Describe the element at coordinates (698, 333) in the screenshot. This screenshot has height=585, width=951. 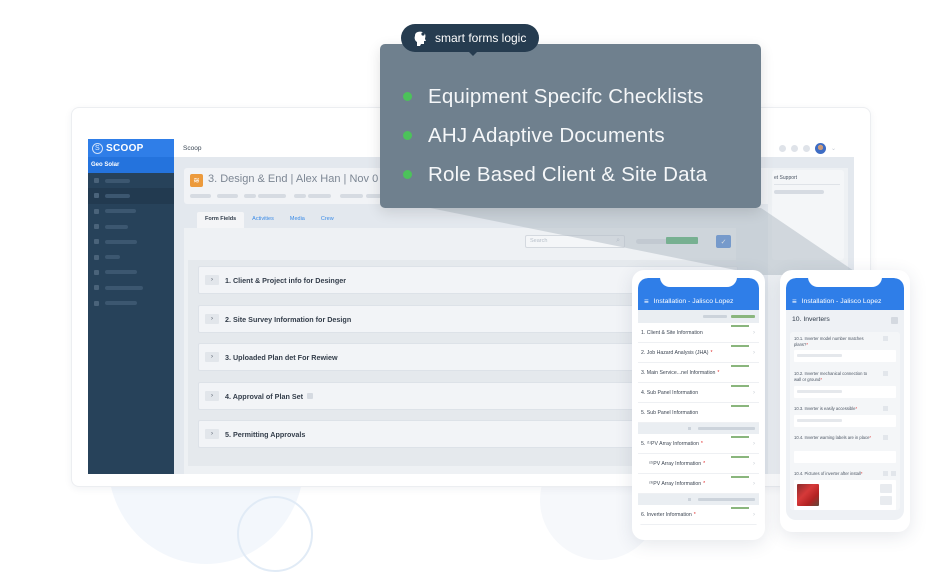
I see `list-item: 1. Client & Site Information ›` at that location.